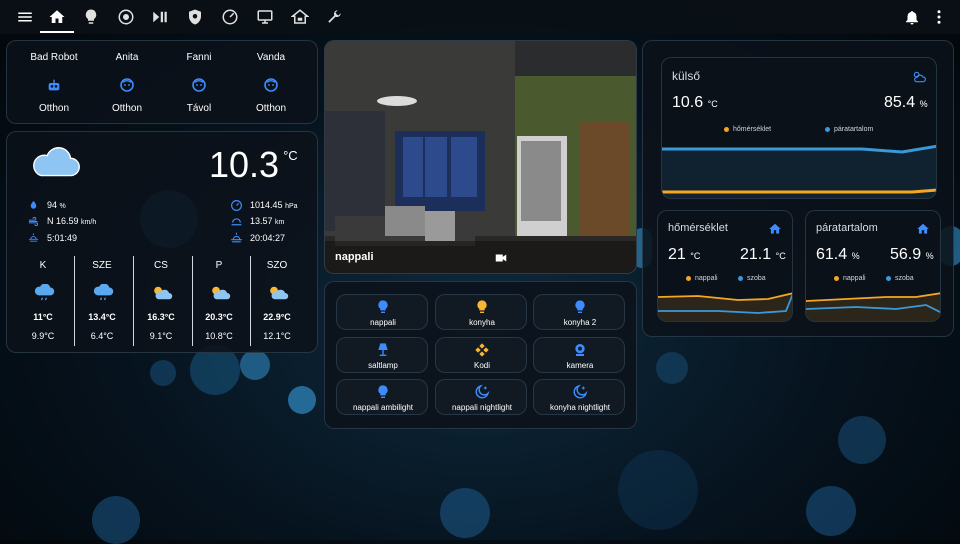  Describe the element at coordinates (33, 204) in the screenshot. I see `humidity-icon` at that location.